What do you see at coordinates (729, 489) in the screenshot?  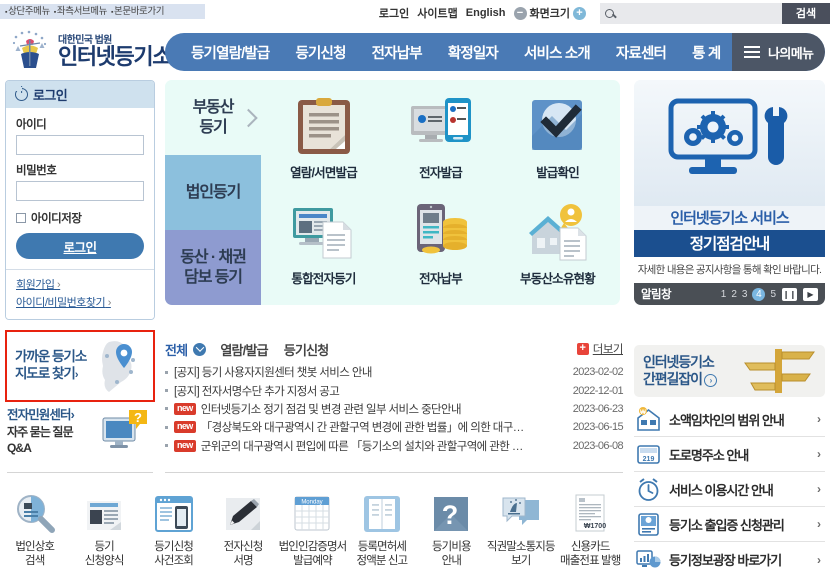 I see `guide-item-service-hours: 서비스 이용시간 안내 ›` at bounding box center [729, 489].